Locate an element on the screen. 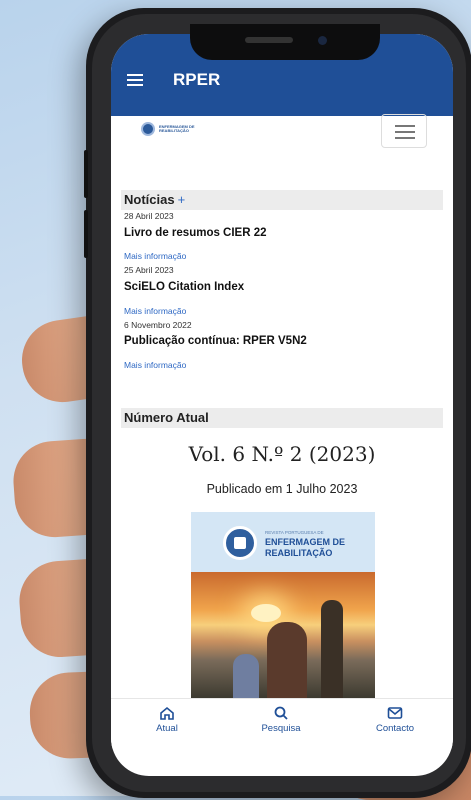  cover-sunset-photo is located at coordinates (283, 635).